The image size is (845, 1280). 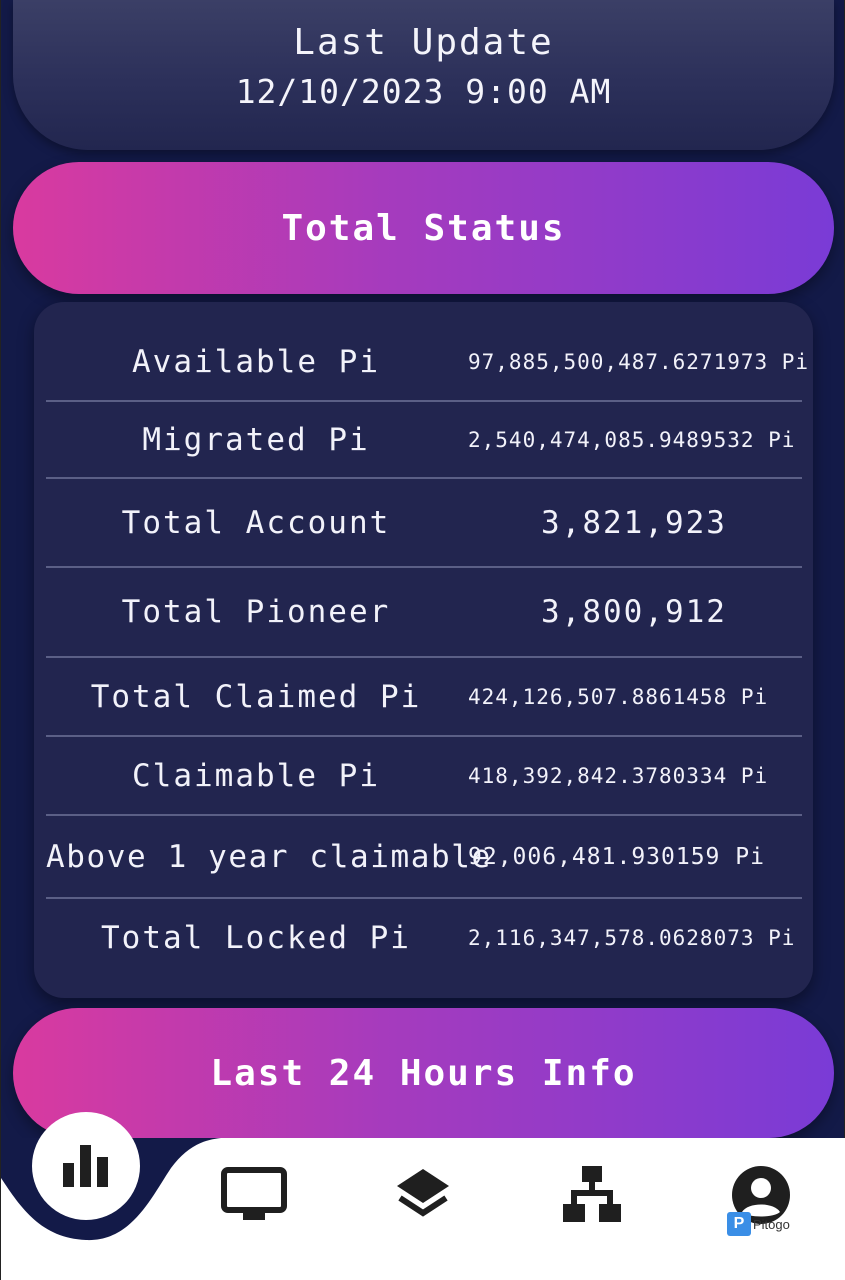 What do you see at coordinates (428, 363) in the screenshot?
I see `stat-row-available-pi: Available Pi 97,885,500,487.6271973 Pi` at bounding box center [428, 363].